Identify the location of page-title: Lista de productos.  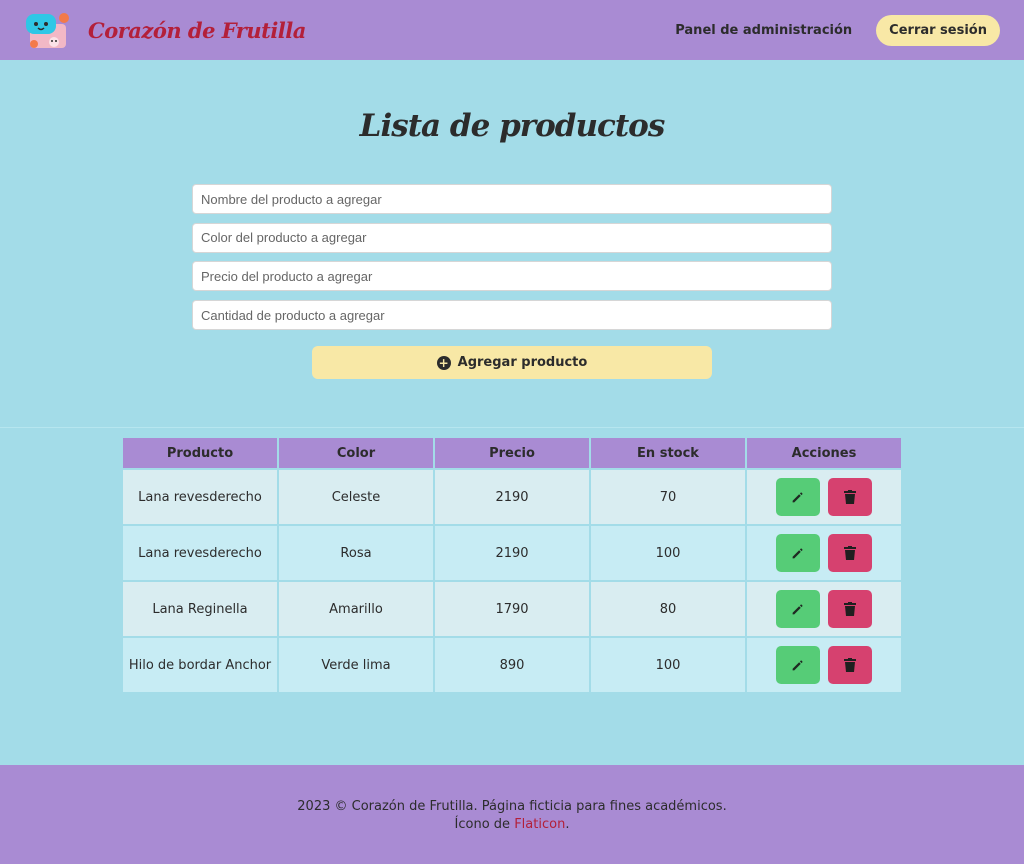
(512, 126).